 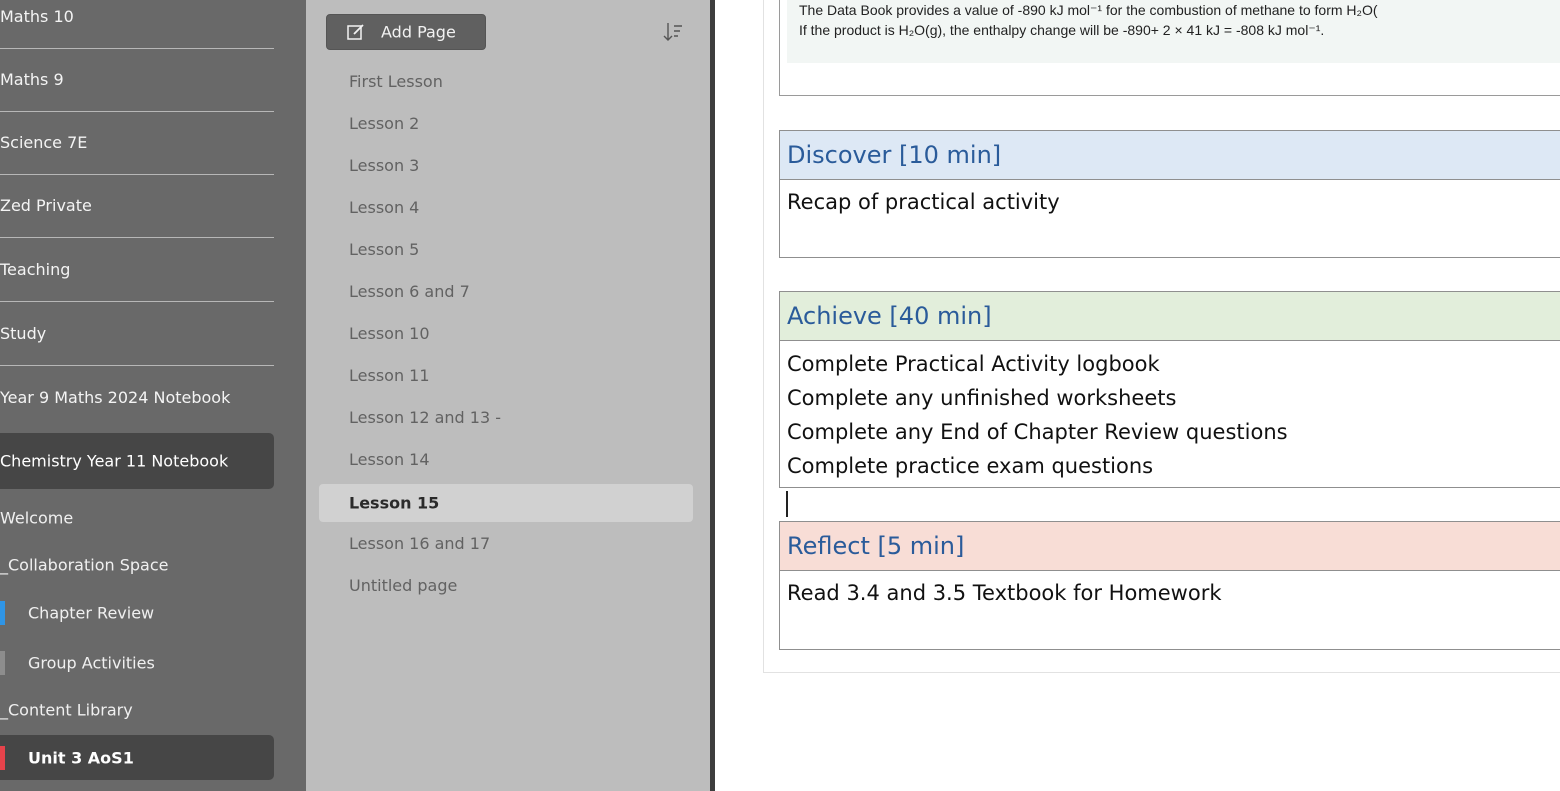 I want to click on notebook-item-active: Chemistry Year 11 Notebook, so click(x=137, y=461).